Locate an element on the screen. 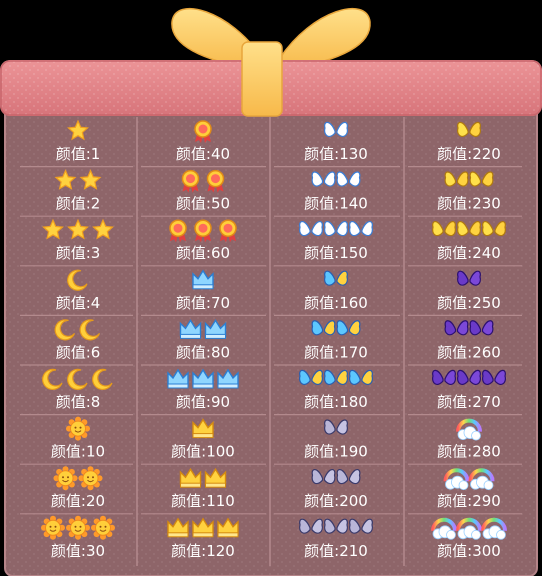 The width and height of the screenshot is (542, 576). level-label: 颜值:8 is located at coordinates (78, 402).